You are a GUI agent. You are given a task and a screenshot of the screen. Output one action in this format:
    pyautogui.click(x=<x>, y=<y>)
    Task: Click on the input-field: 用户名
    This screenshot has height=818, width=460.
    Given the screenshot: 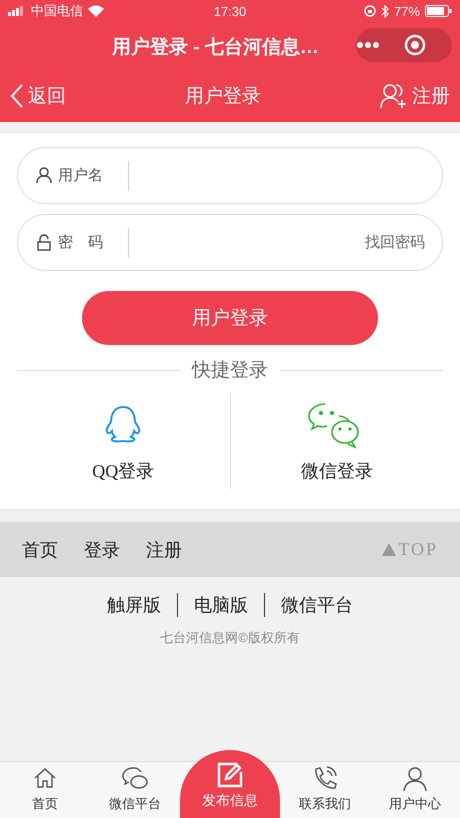 What is the action you would take?
    pyautogui.click(x=230, y=175)
    